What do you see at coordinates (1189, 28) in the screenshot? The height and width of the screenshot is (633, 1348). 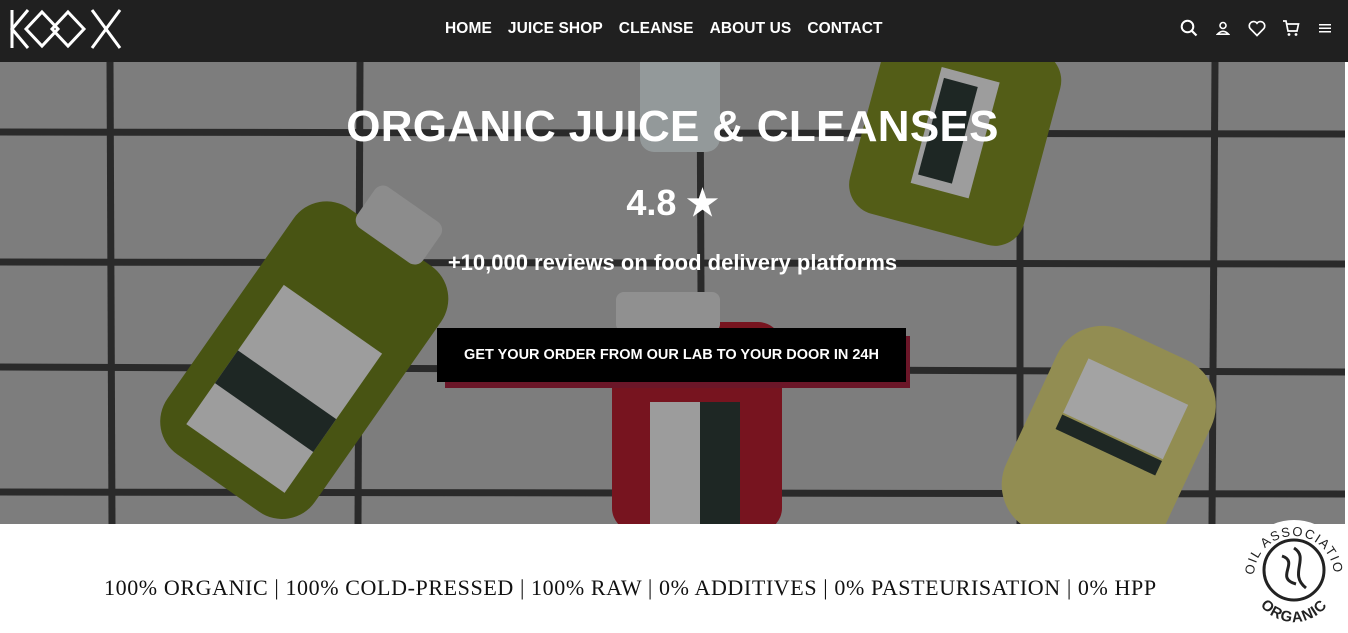 I see `search-icon` at bounding box center [1189, 28].